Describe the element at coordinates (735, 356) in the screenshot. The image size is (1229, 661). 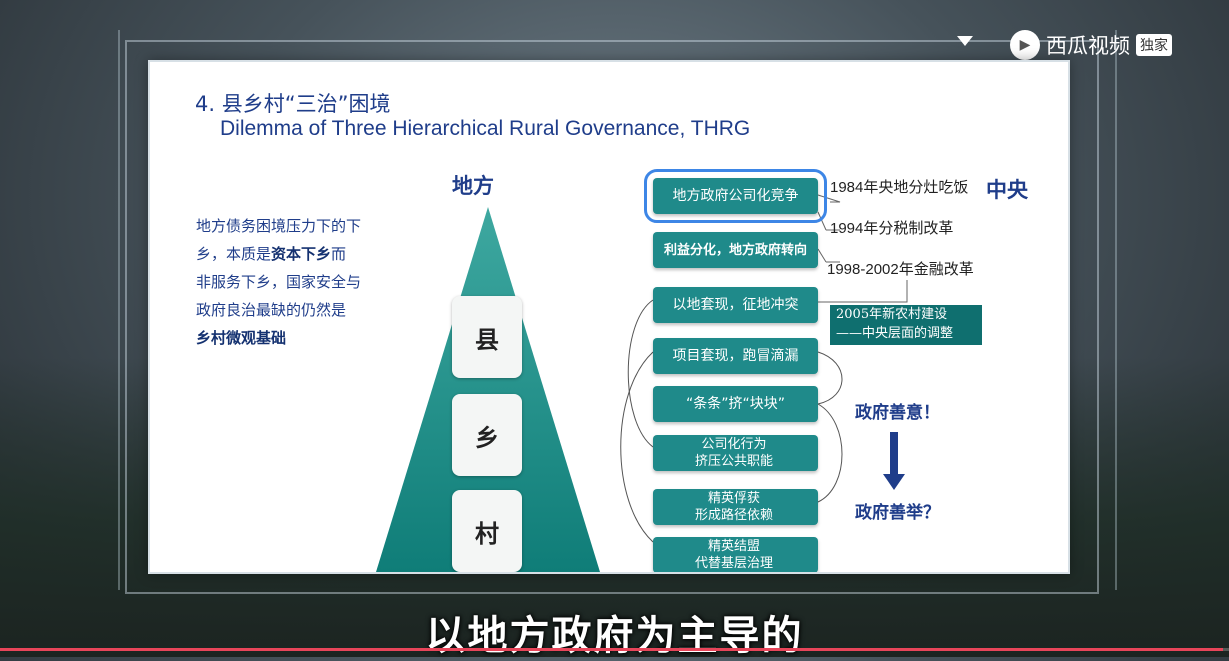
I see `box-project-cashout: 项目套现，跑冒滴漏` at that location.